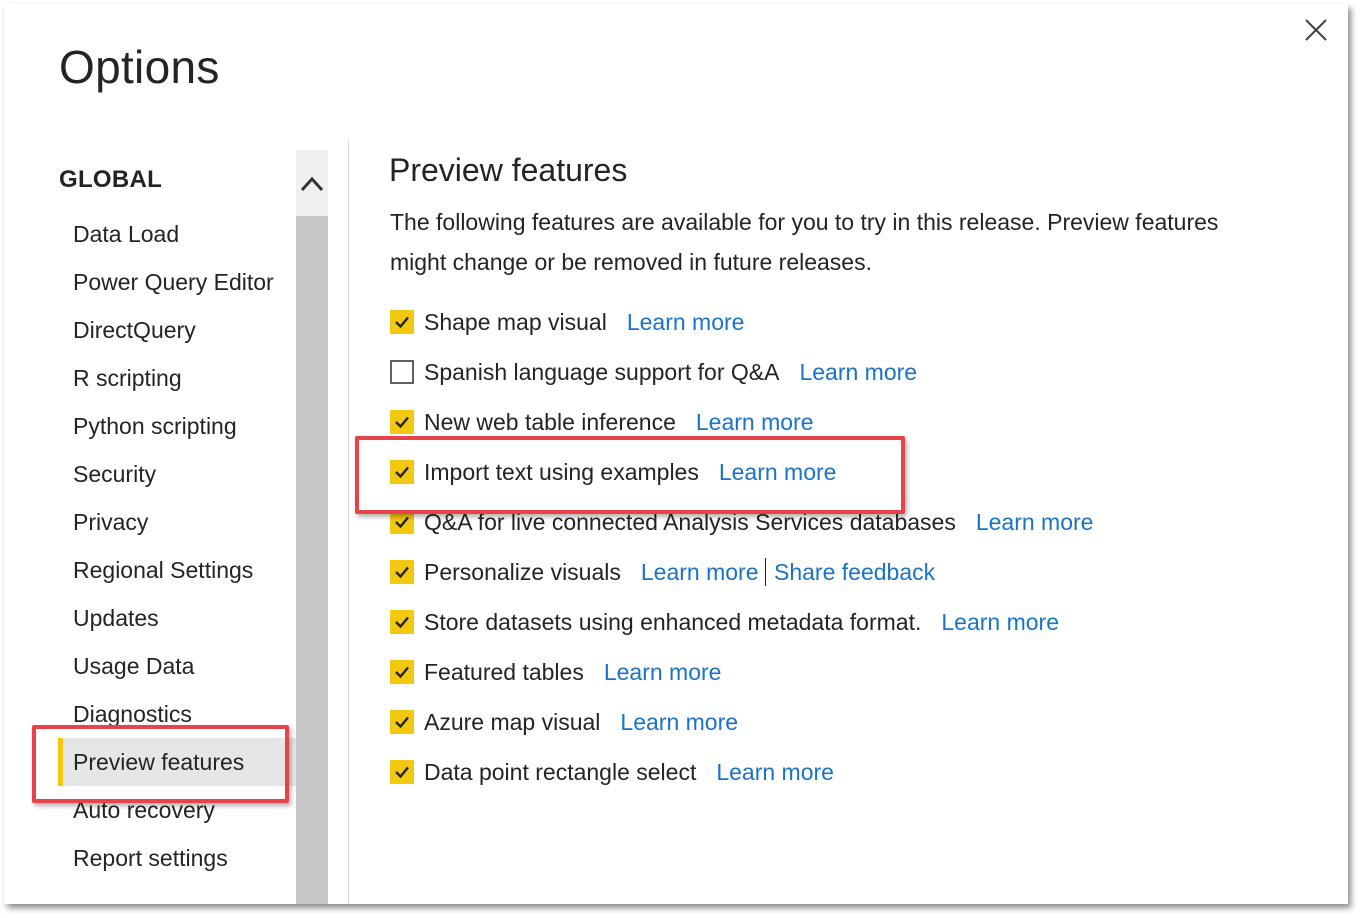  I want to click on scroll-up-button, so click(312, 183).